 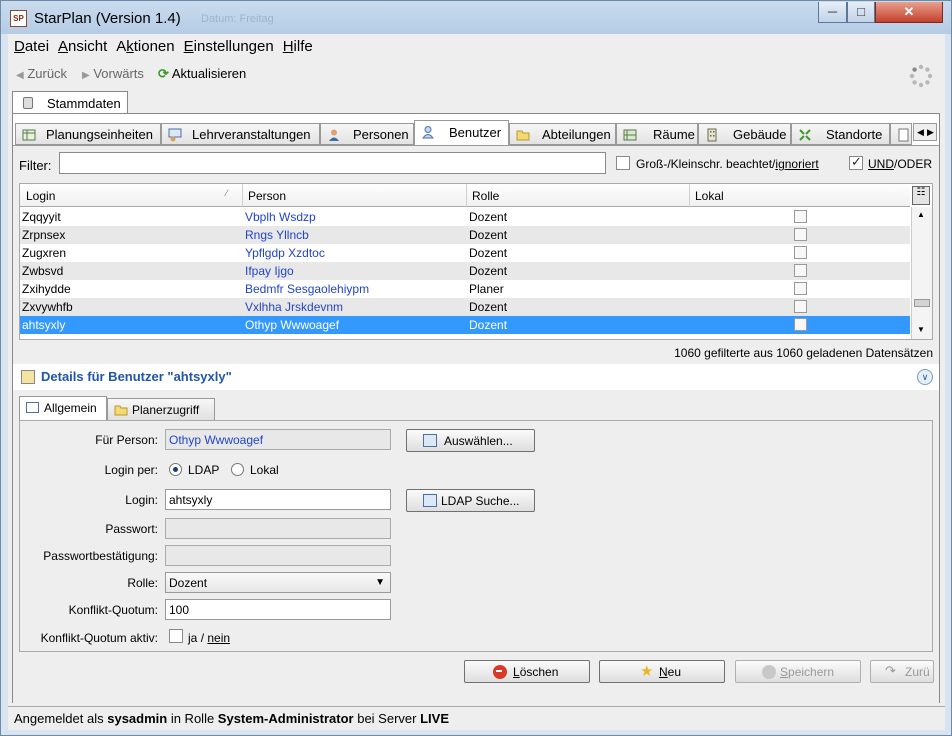 I want to click on new-button: ★ Neu, so click(x=662, y=671).